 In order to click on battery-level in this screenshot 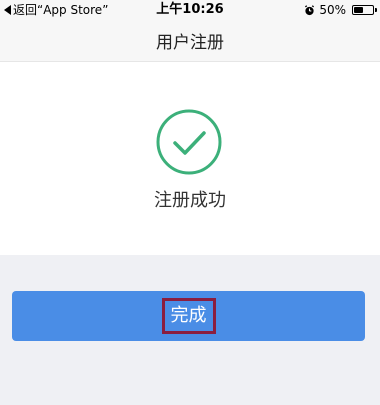, I will do `click(358, 10)`.